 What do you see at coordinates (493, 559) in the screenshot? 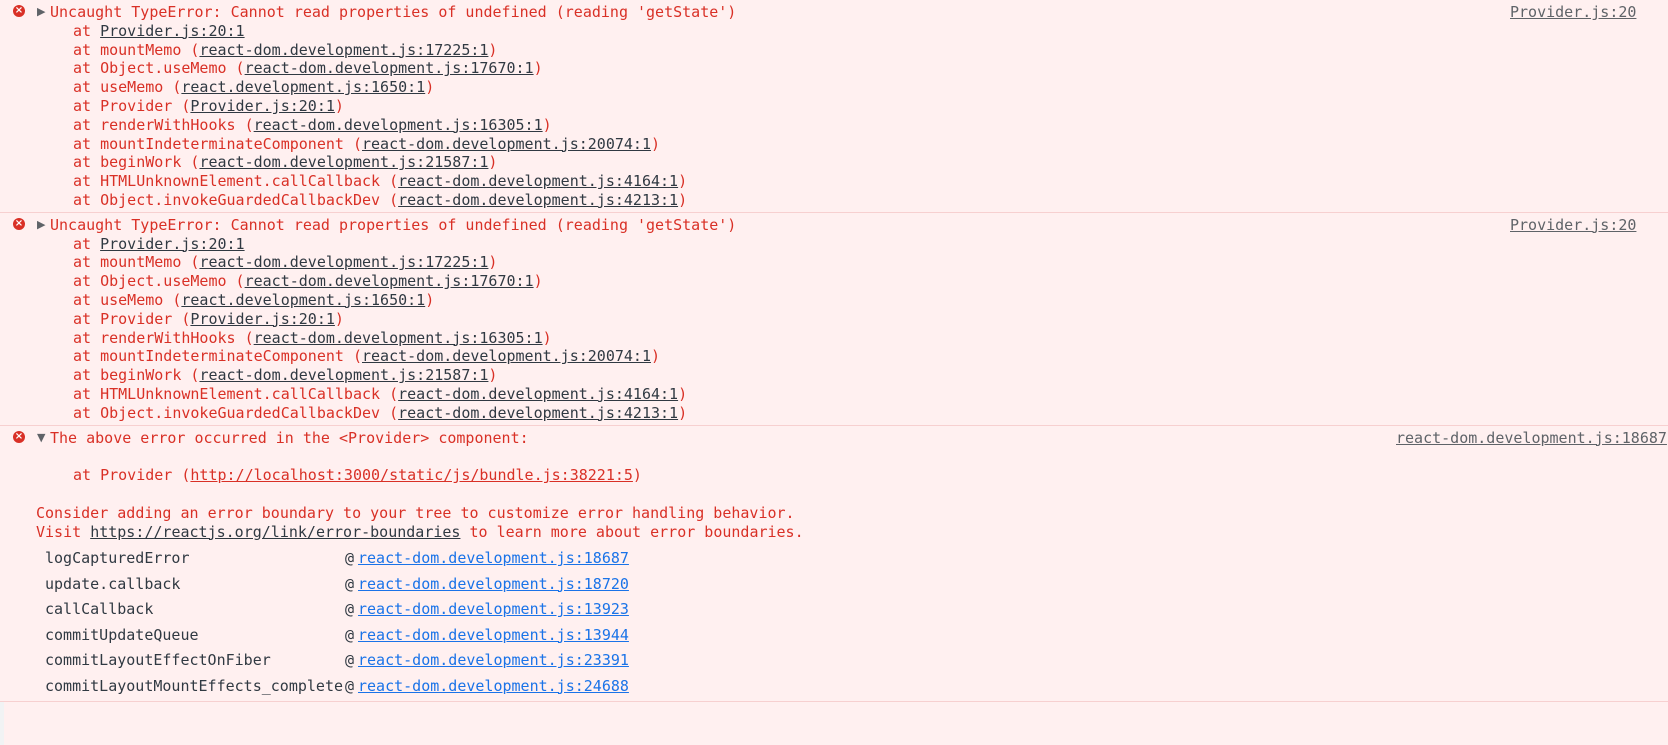
I see `call-stack-link: react-dom.development.js:18687` at bounding box center [493, 559].